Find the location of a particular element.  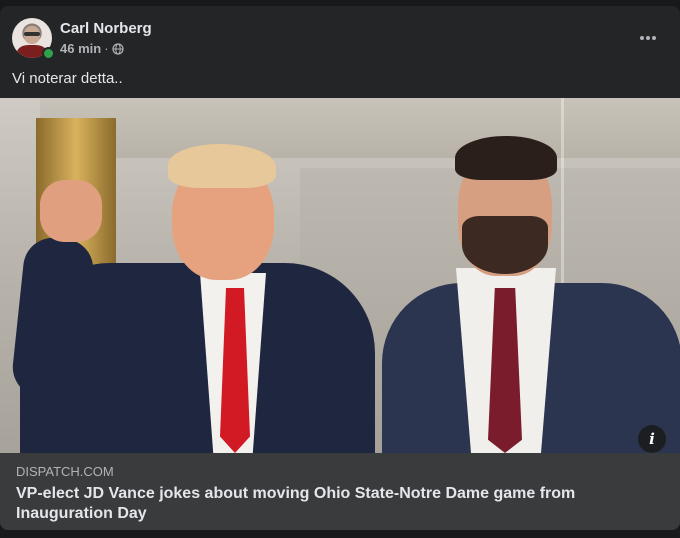

globe-icon is located at coordinates (117, 48).